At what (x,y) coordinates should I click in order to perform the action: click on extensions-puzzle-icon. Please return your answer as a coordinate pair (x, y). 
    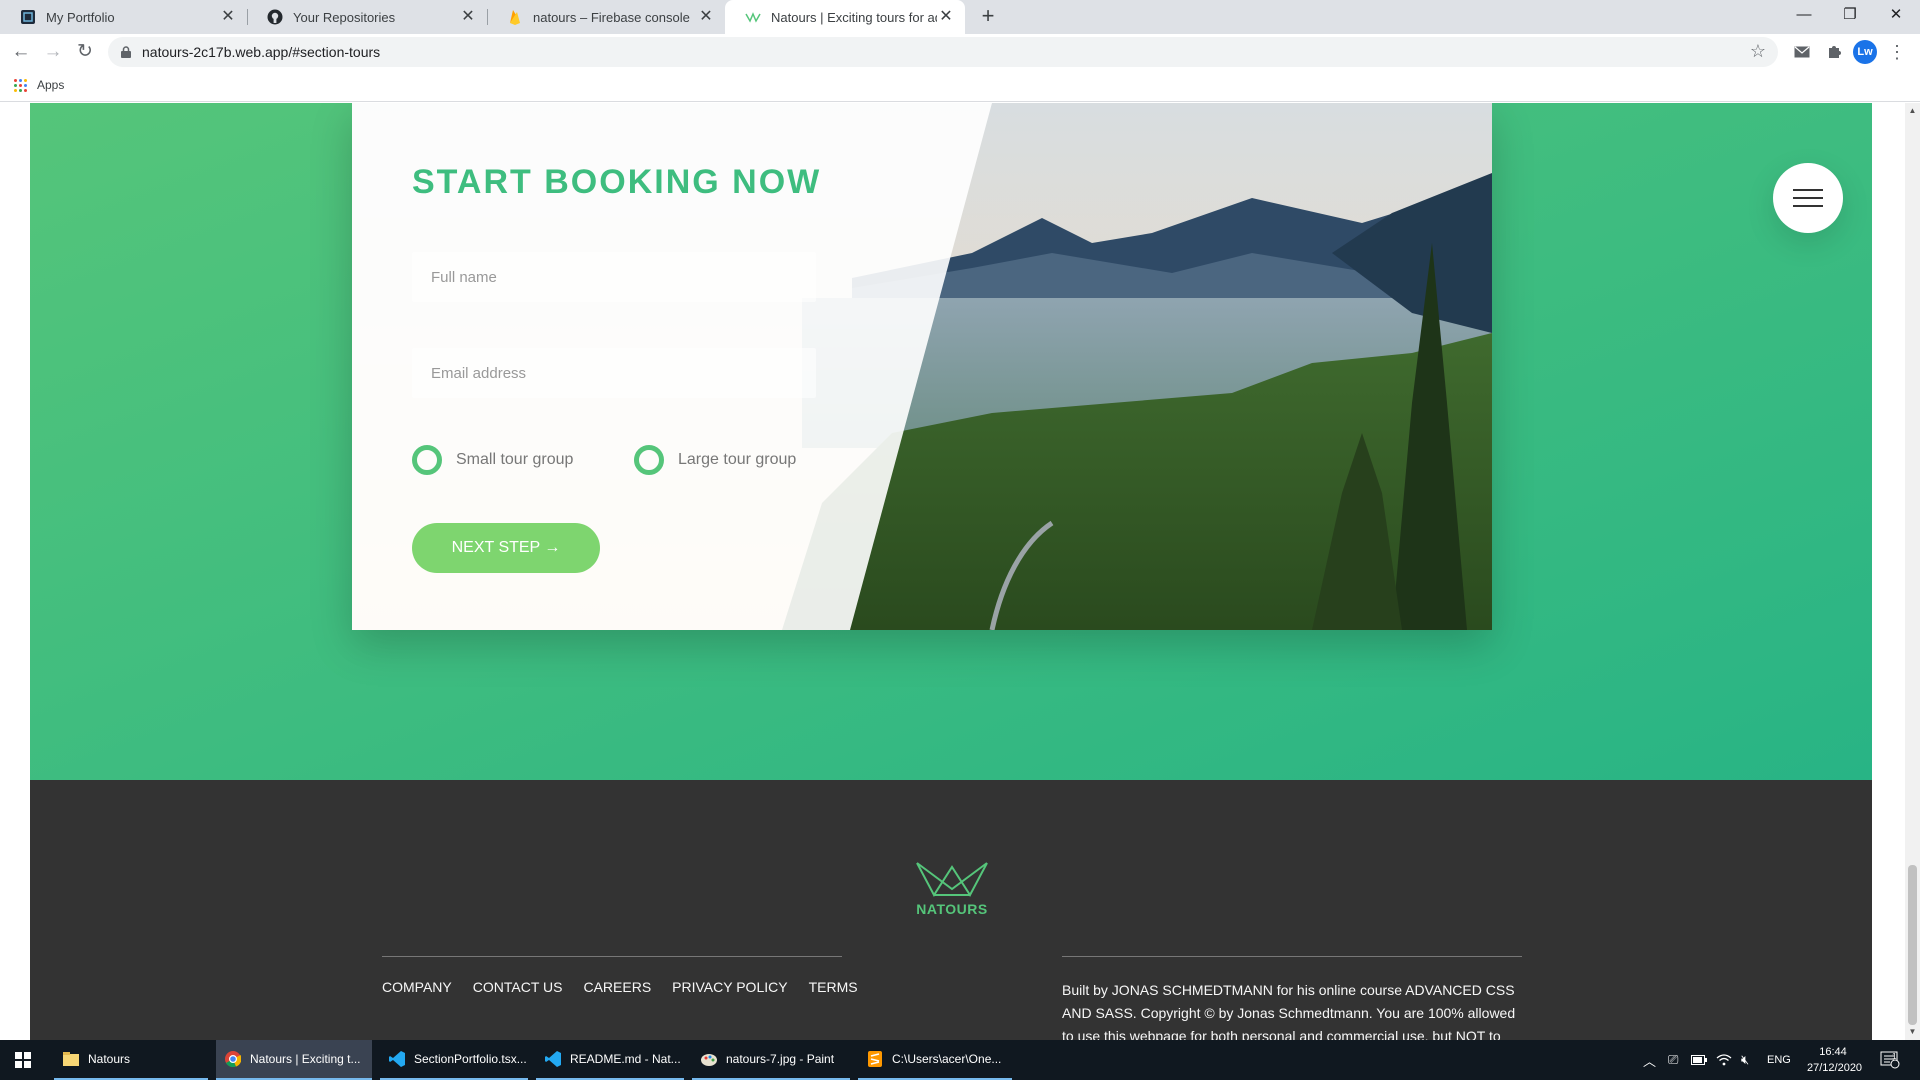
    Looking at the image, I should click on (1834, 52).